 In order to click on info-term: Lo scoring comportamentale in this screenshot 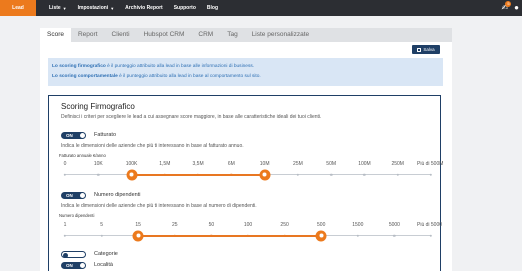, I will do `click(85, 76)`.